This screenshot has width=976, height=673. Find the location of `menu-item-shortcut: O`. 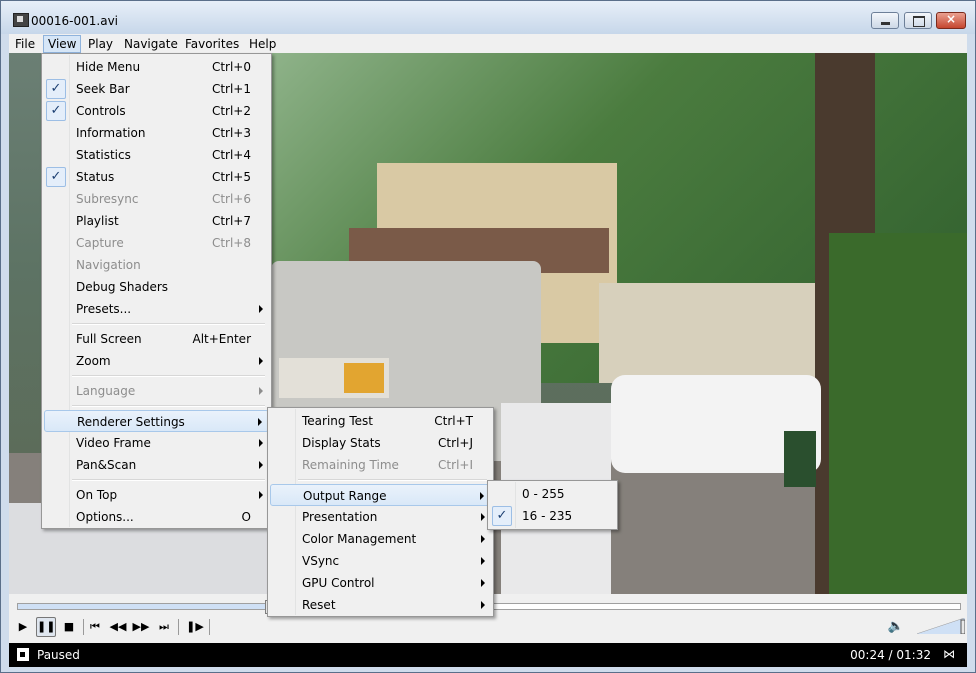

menu-item-shortcut: O is located at coordinates (246, 517).